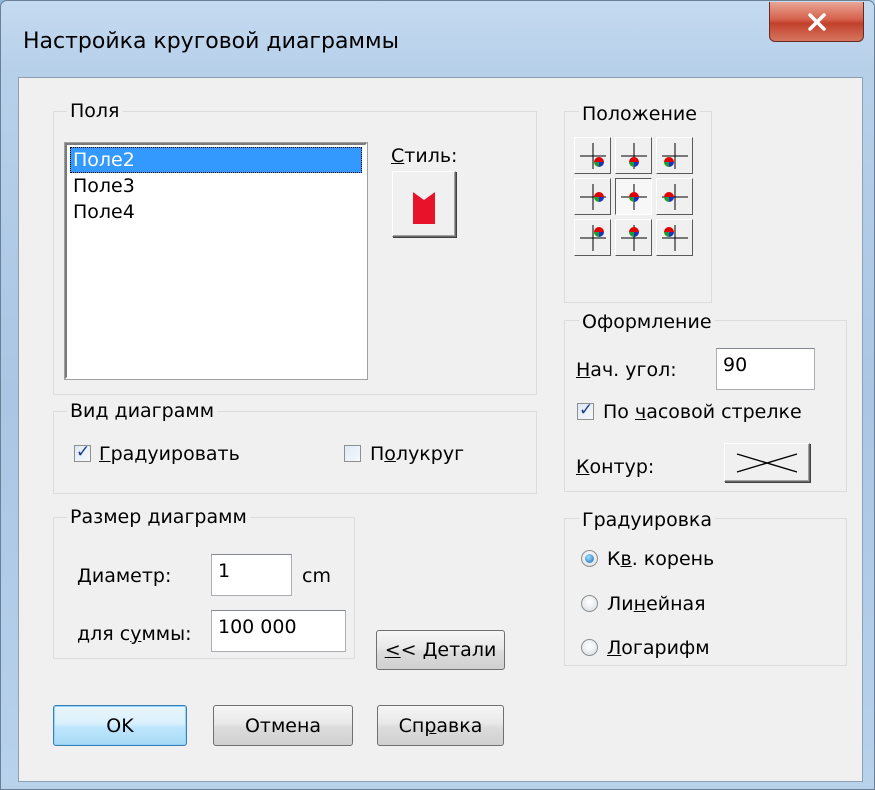  I want to click on radio-sqrt, so click(589, 558).